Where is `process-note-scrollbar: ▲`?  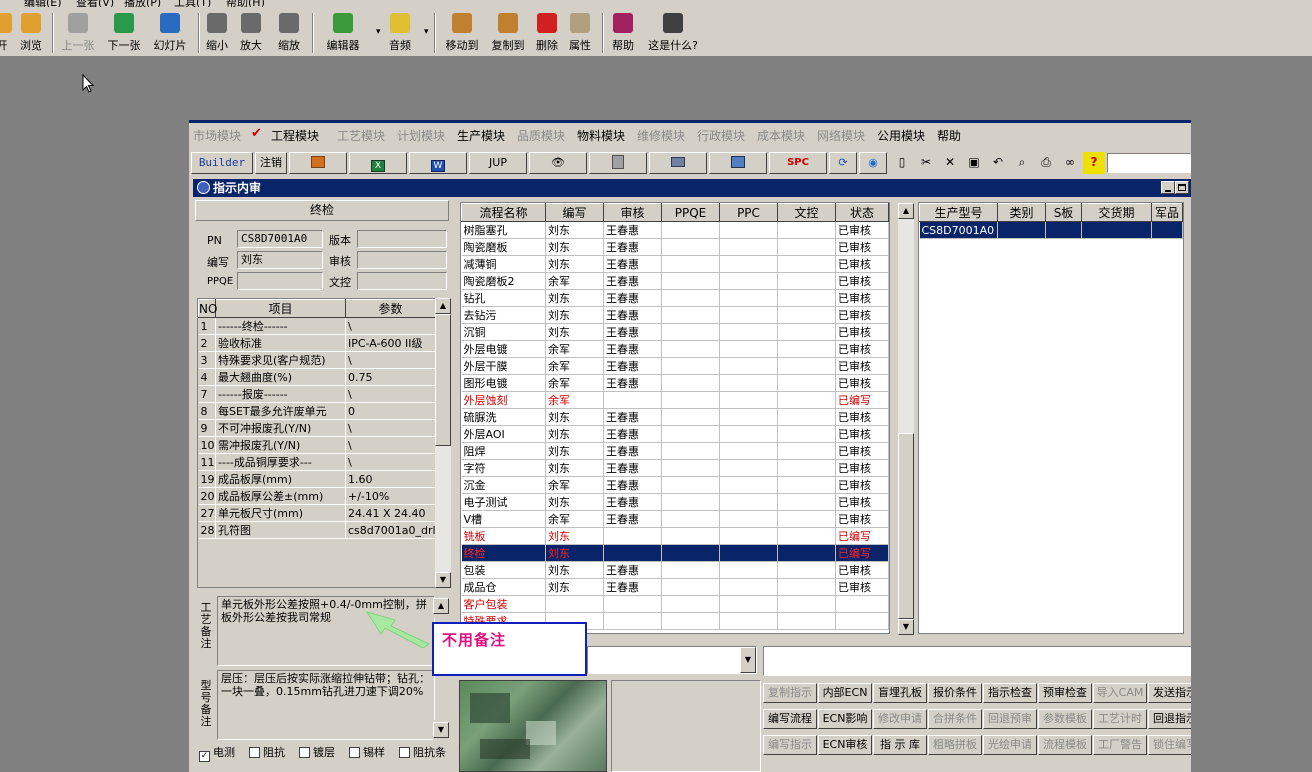 process-note-scrollbar: ▲ is located at coordinates (441, 608).